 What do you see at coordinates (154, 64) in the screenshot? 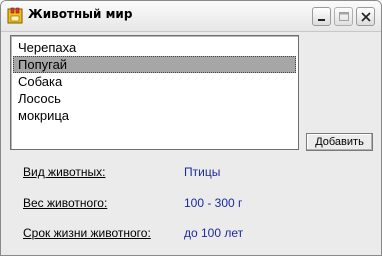
I see `list-item-selected: Попугай` at bounding box center [154, 64].